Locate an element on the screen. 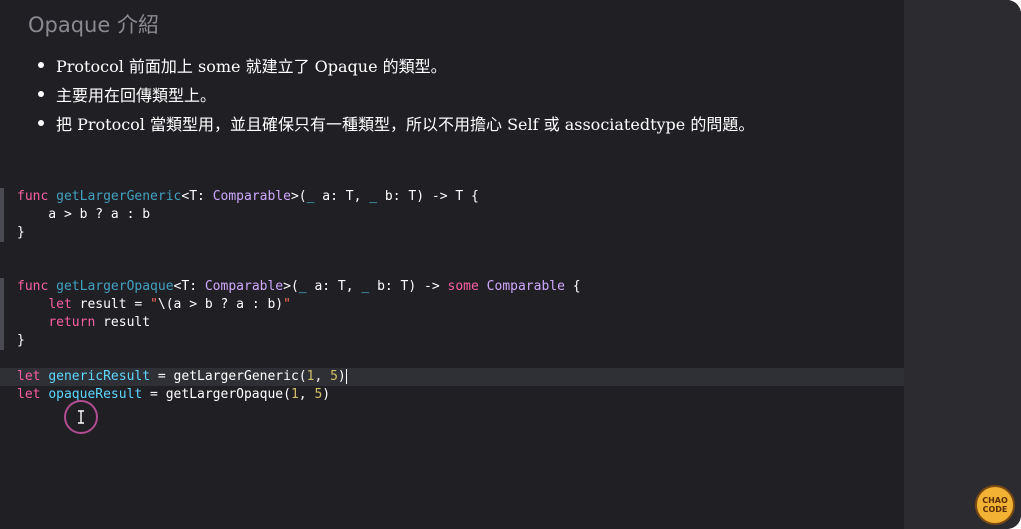 Image resolution: width=1021 pixels, height=529 pixels. code-line: let result = "\(a > b ? a : b)" is located at coordinates (452, 305).